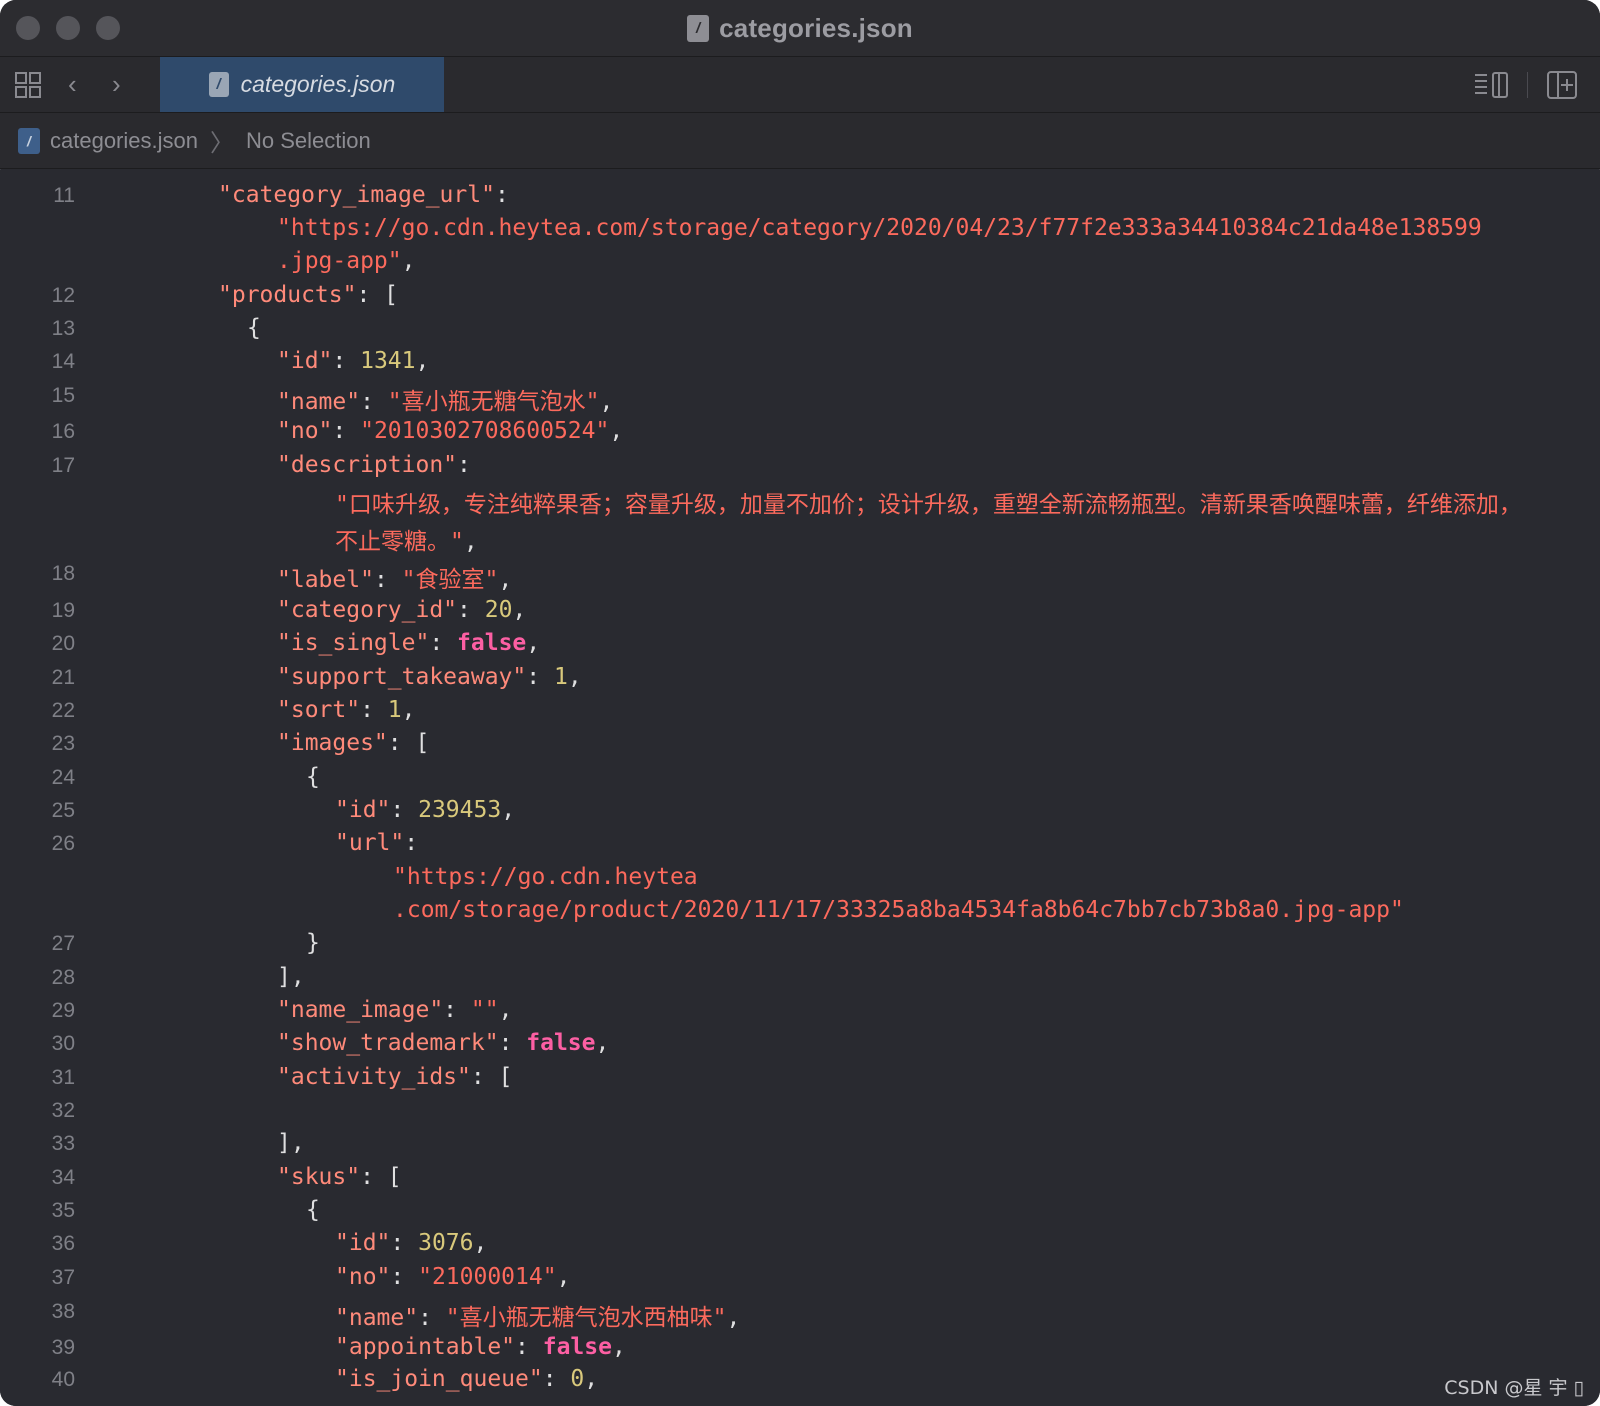  Describe the element at coordinates (388, 361) in the screenshot. I see `code-token: 1341` at that location.